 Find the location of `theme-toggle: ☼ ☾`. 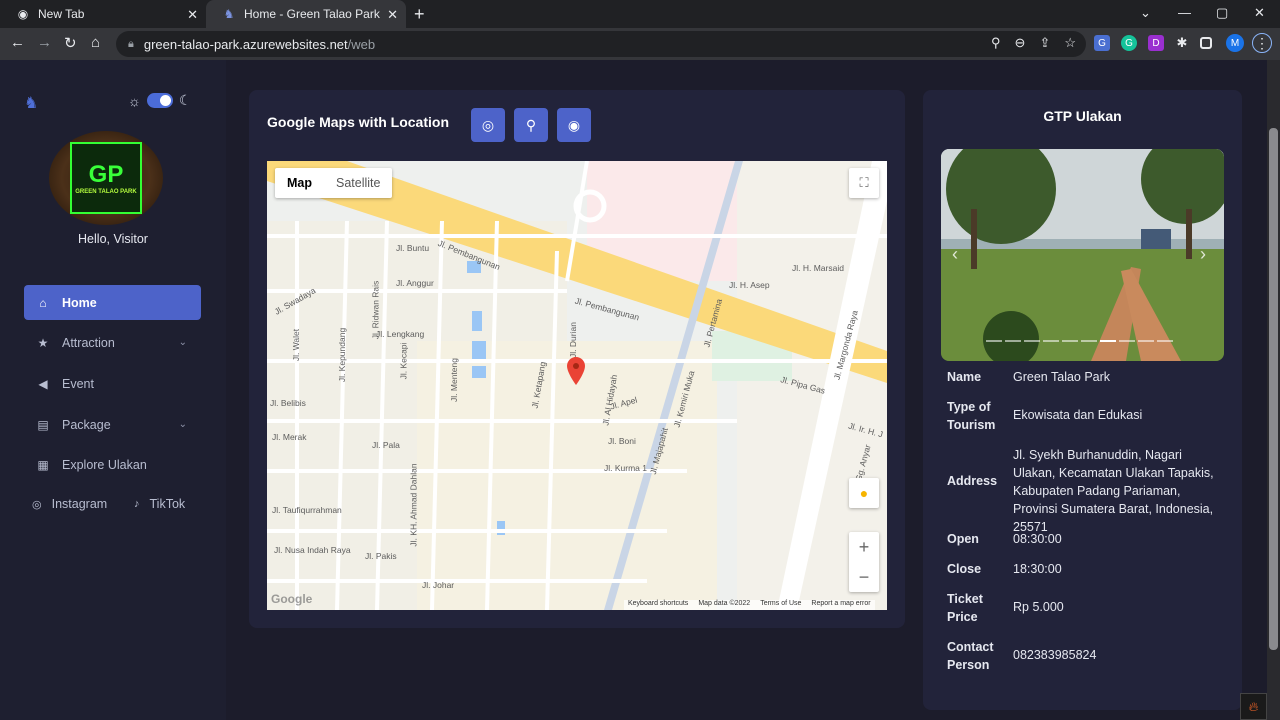

theme-toggle: ☼ ☾ is located at coordinates (159, 100).